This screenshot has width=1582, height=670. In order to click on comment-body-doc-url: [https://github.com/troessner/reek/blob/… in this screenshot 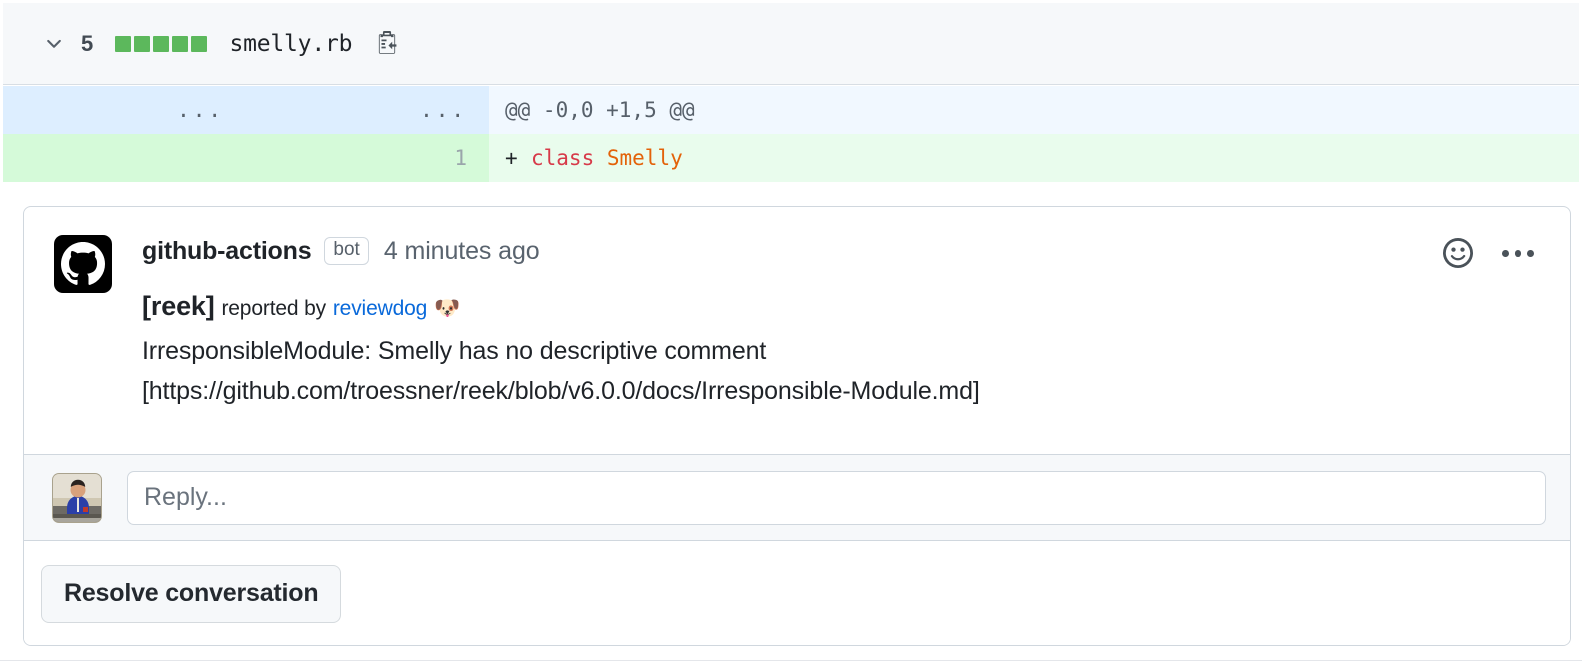, I will do `click(561, 391)`.